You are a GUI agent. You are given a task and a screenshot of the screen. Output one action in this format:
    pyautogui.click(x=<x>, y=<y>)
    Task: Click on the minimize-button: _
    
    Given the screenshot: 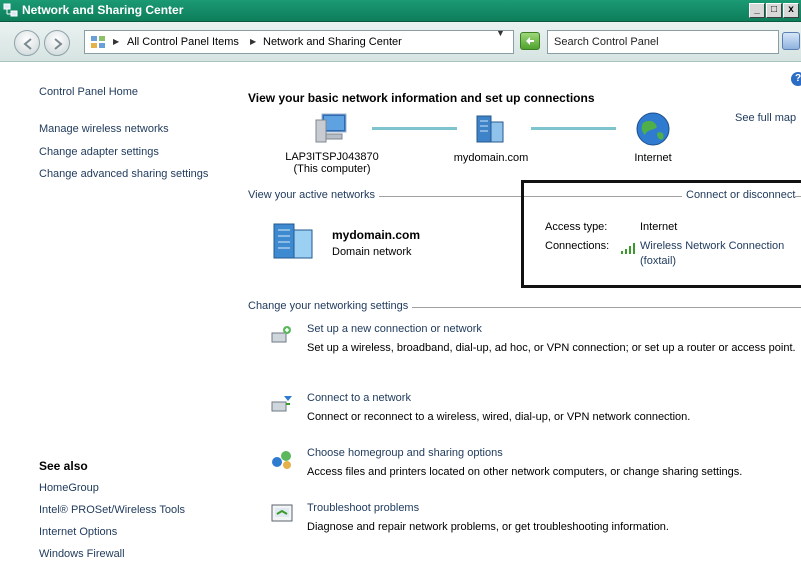 What is the action you would take?
    pyautogui.click(x=757, y=10)
    